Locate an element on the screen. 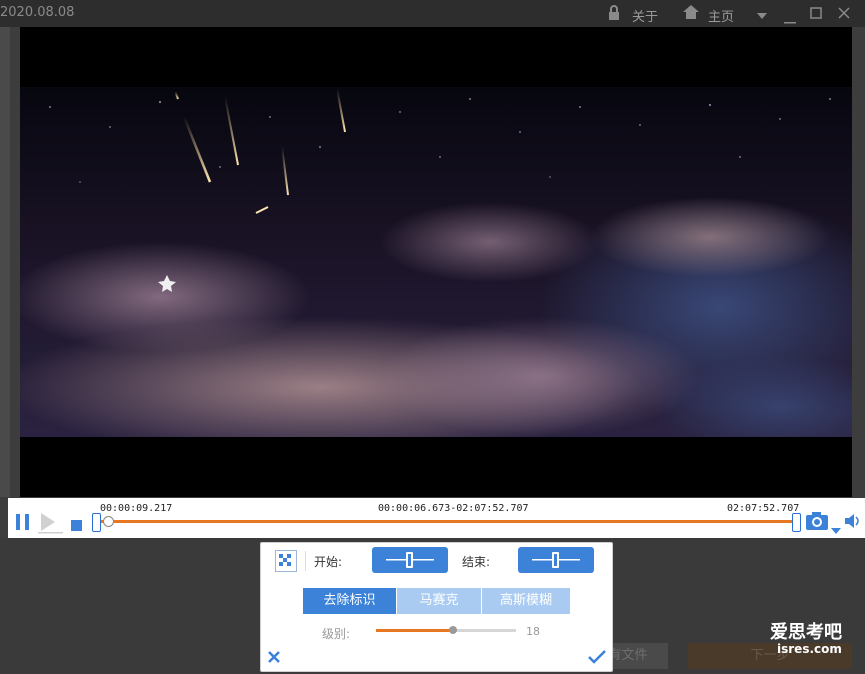 The image size is (865, 674). level-slider-knob is located at coordinates (453, 630).